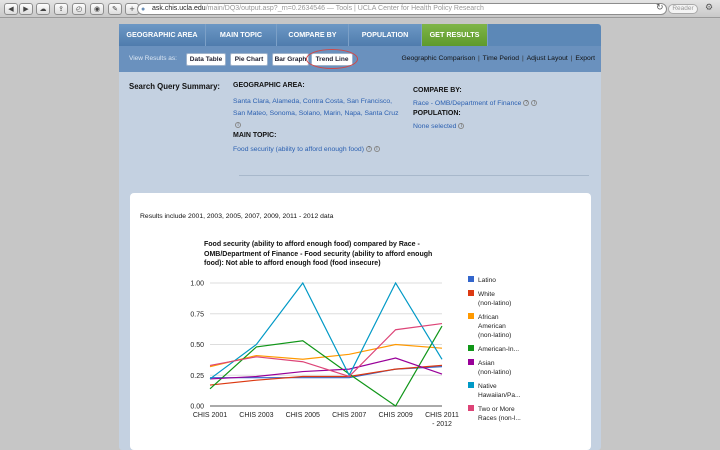 The height and width of the screenshot is (450, 720). Describe the element at coordinates (313, 35) in the screenshot. I see `tab-compare-by: COMPARE BY` at that location.